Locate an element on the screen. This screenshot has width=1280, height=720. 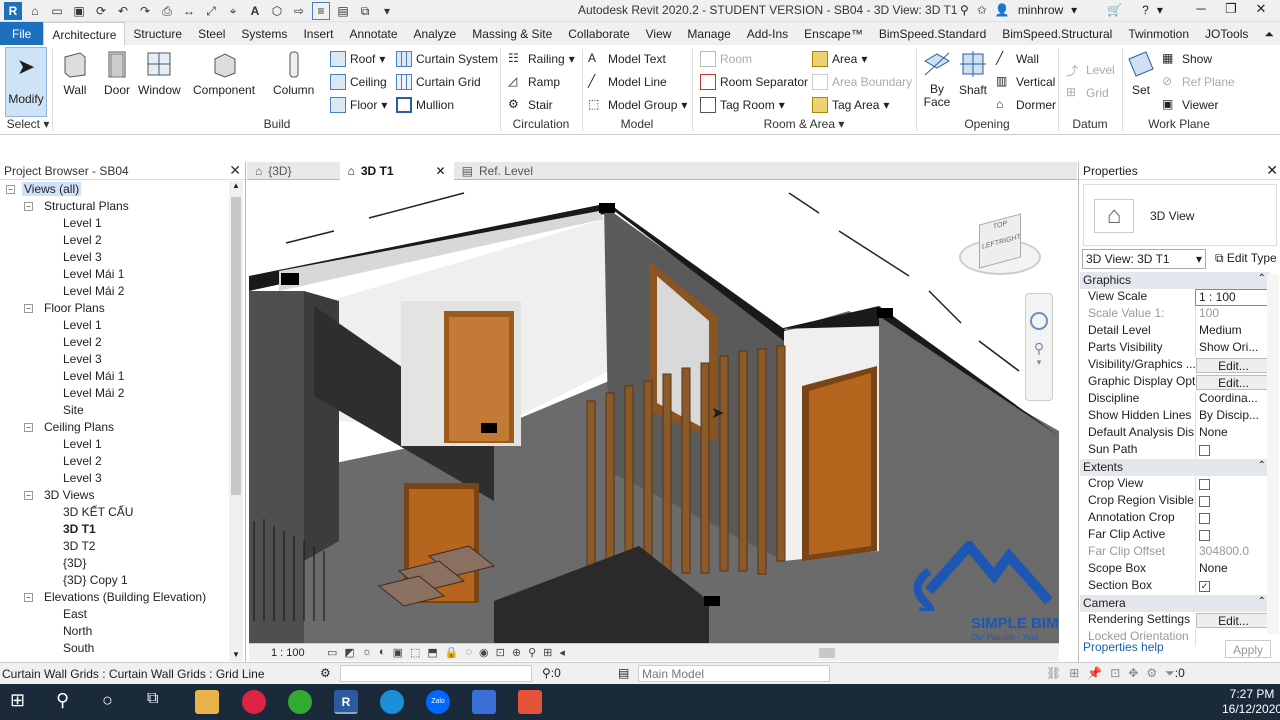
tab-addins: Add-Ins is located at coordinates (767, 33).